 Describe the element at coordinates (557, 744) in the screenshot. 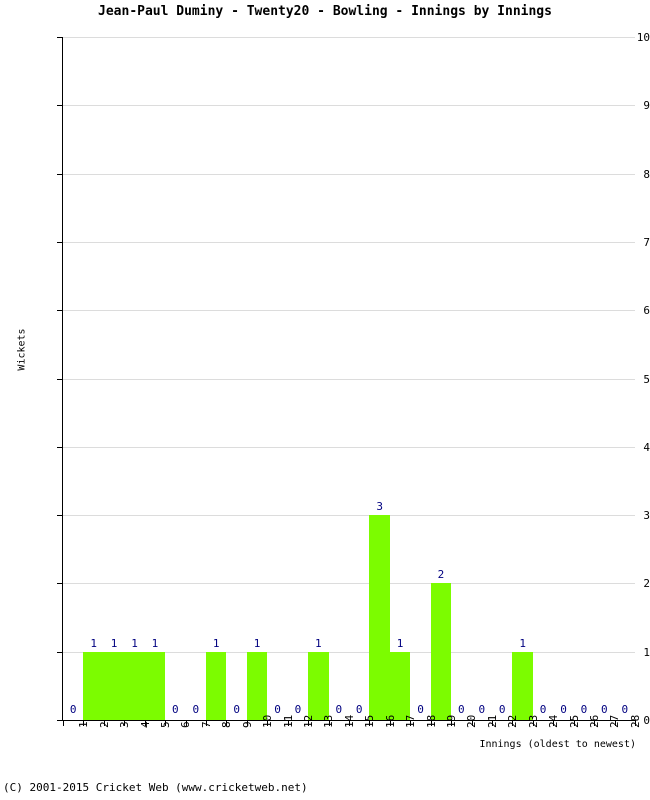

I see `x-axis-title: Innings (oldest to newest)` at that location.